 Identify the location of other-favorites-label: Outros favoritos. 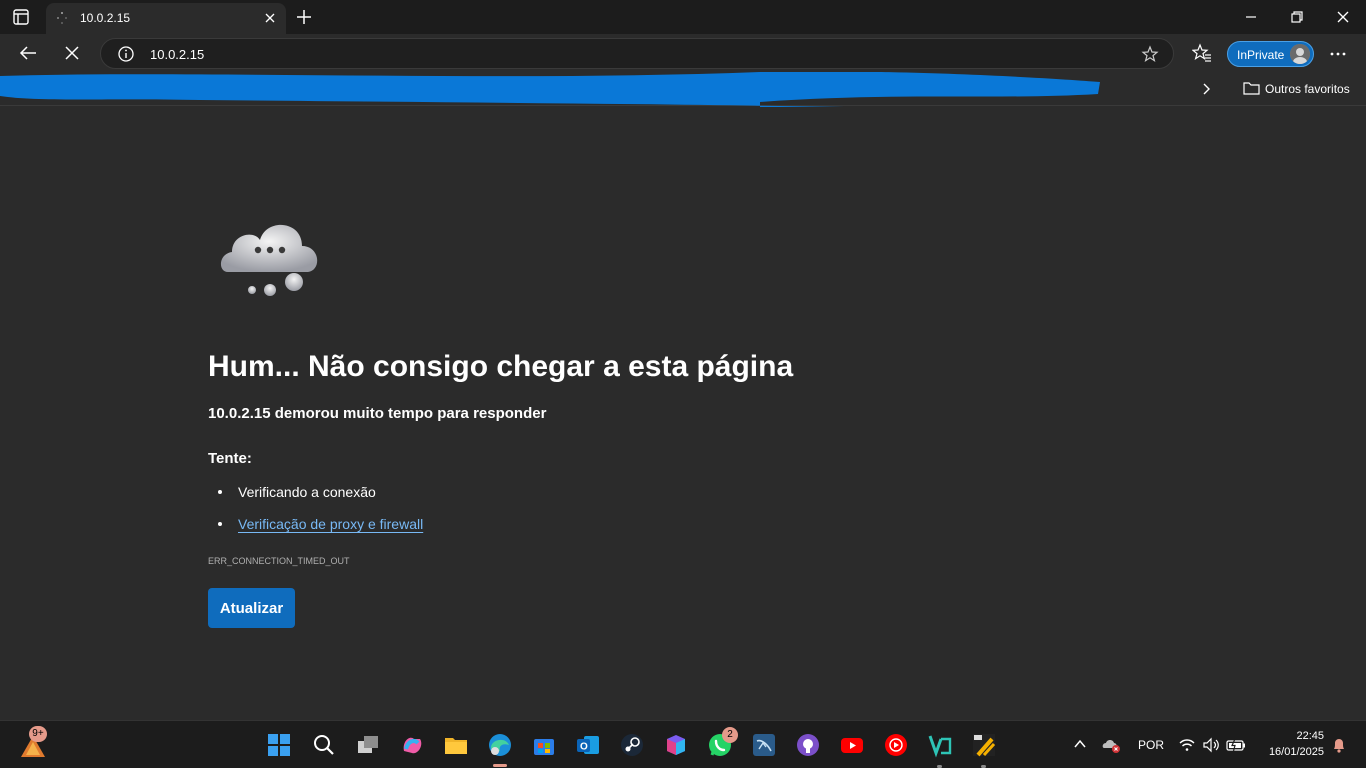
(1307, 89).